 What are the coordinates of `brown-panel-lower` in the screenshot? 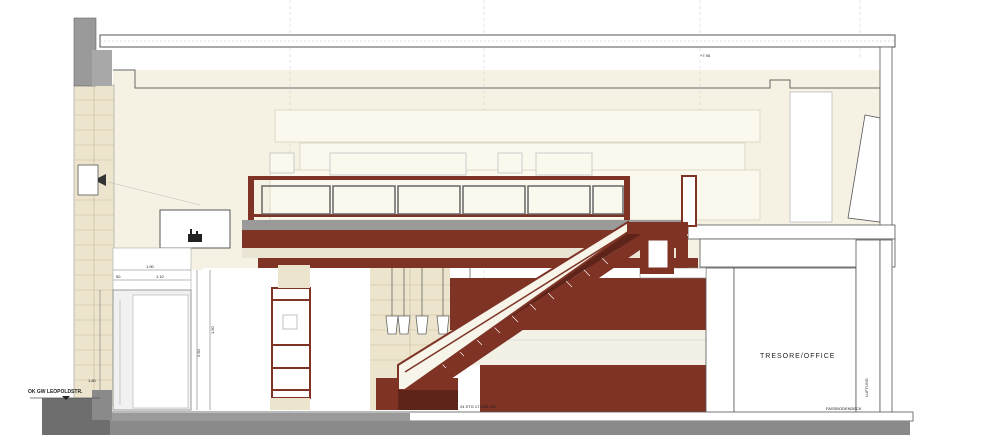 It's located at (593, 388).